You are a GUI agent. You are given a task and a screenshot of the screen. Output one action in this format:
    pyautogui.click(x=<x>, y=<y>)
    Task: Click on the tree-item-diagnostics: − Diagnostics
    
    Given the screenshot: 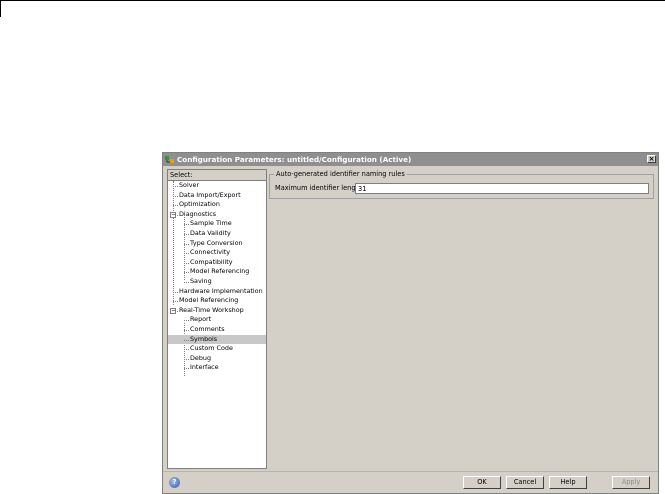 What is the action you would take?
    pyautogui.click(x=217, y=215)
    